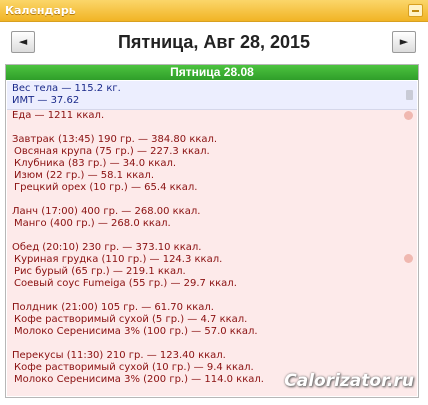  Describe the element at coordinates (214, 42) in the screenshot. I see `date-heading: Пятница, Авг 28, 2015` at that location.